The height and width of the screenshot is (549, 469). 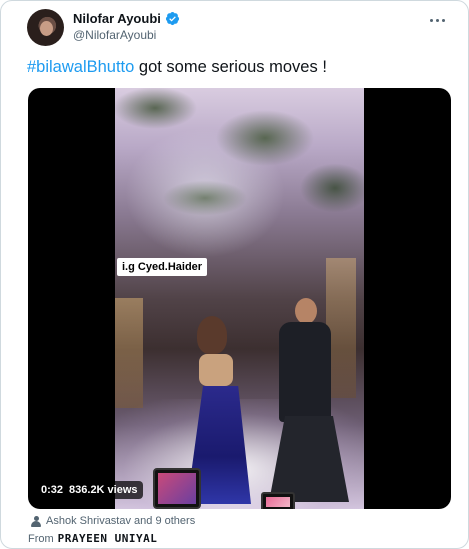 I want to click on video-info-overlay: 0:32 836.2K views, so click(x=89, y=490).